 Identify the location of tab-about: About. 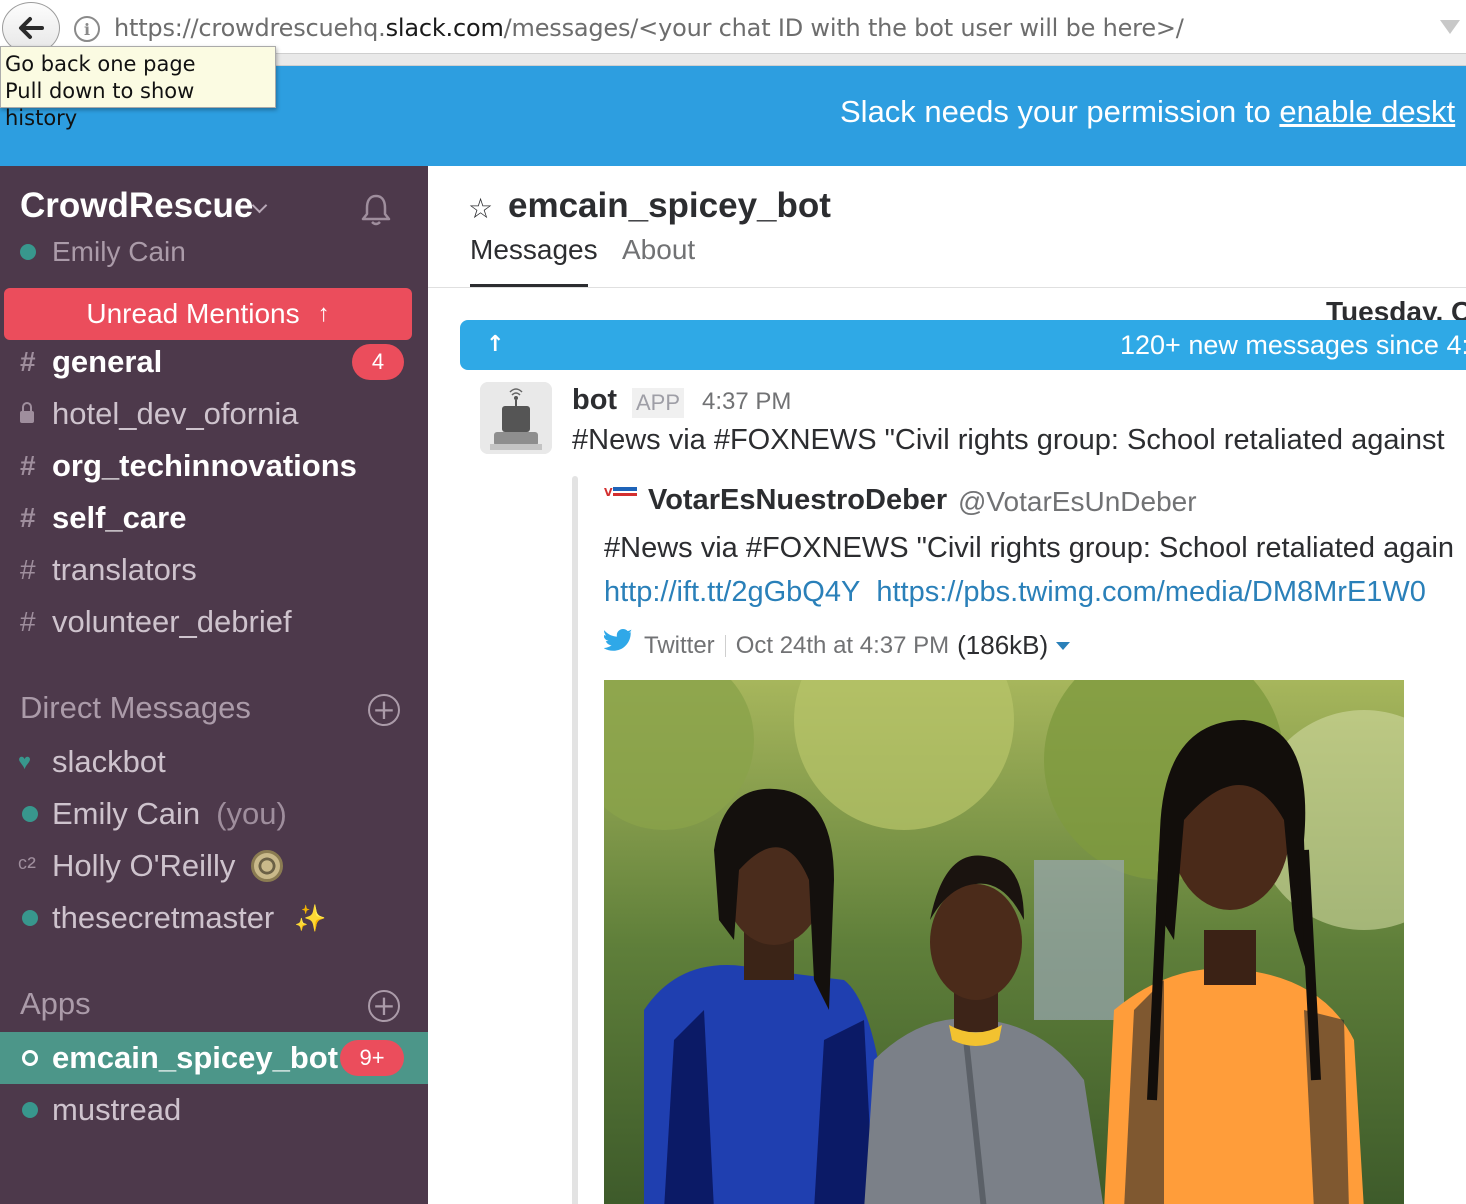
(658, 250).